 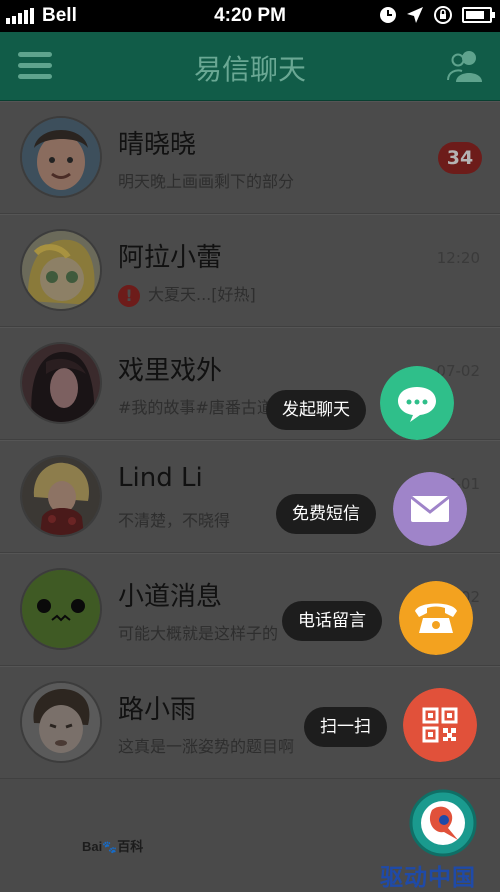 I want to click on fab-label-voicemail: 电话留言, so click(x=332, y=621).